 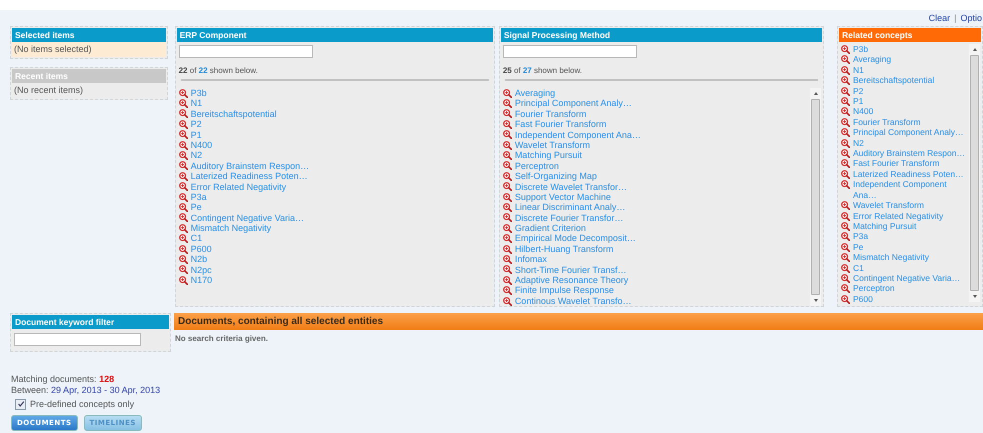 I want to click on concept-link: N1, so click(x=858, y=70).